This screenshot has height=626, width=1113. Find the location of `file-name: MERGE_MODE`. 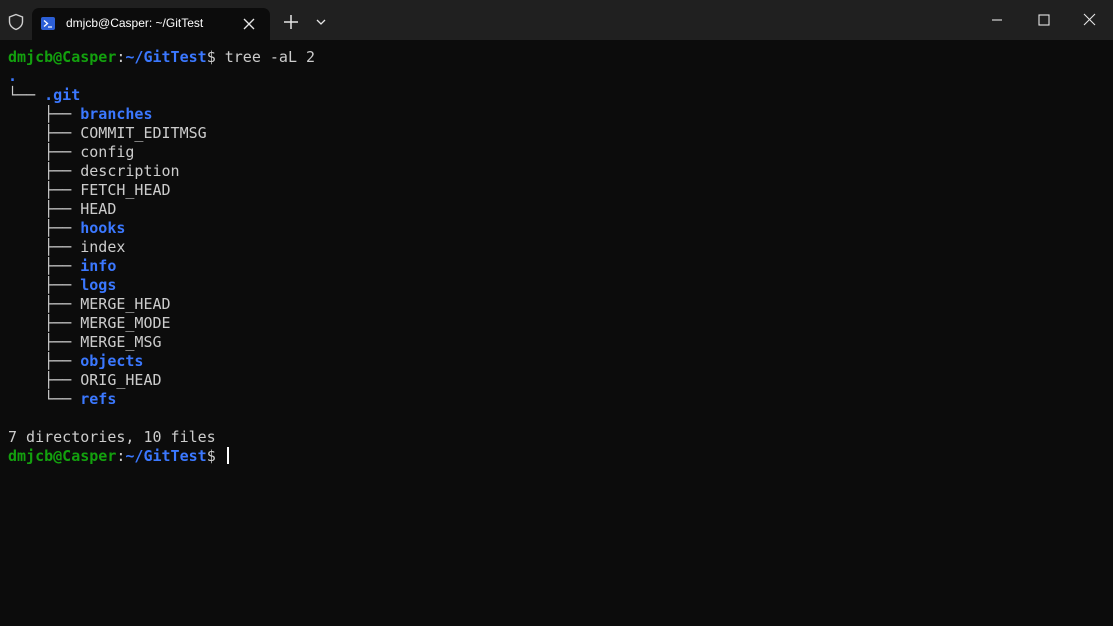

file-name: MERGE_MODE is located at coordinates (125, 323).